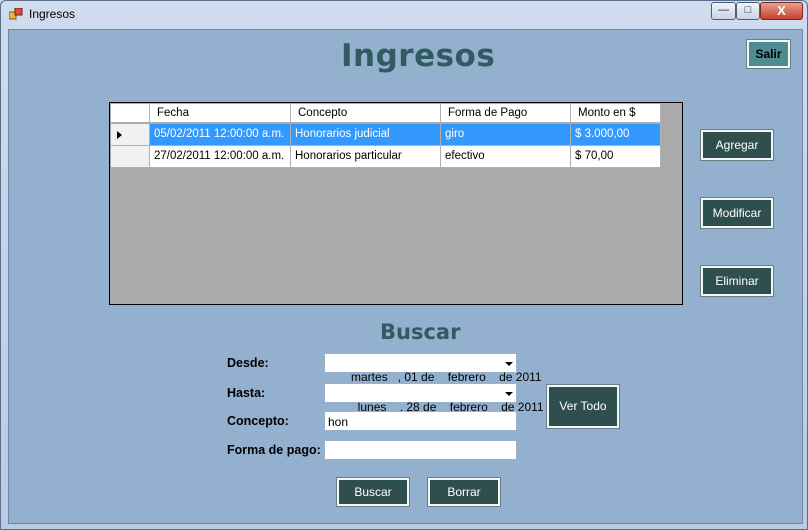  I want to click on cell-monto: $ 70,00, so click(616, 157).